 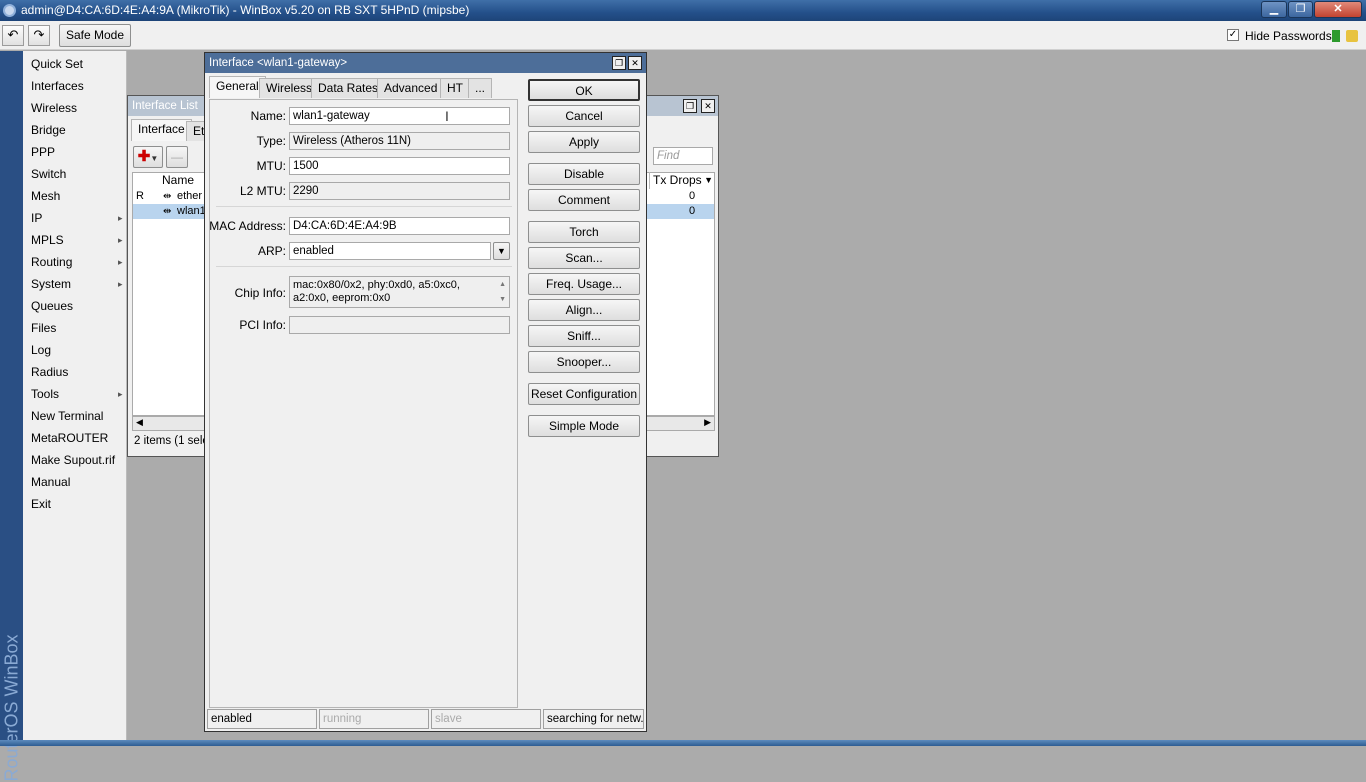 What do you see at coordinates (69, 438) in the screenshot?
I see `menu-item-metarouter: MetaROUTER` at bounding box center [69, 438].